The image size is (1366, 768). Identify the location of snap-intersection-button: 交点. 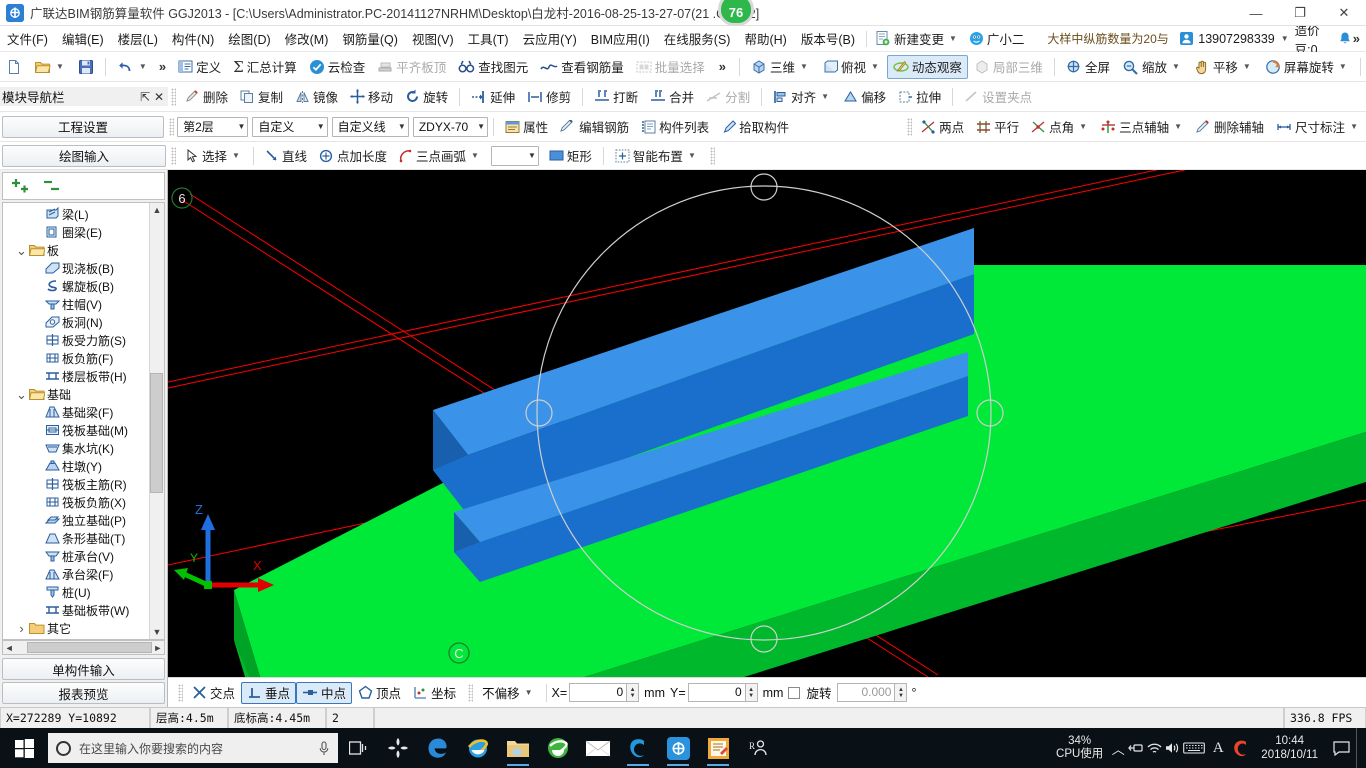
(213, 693).